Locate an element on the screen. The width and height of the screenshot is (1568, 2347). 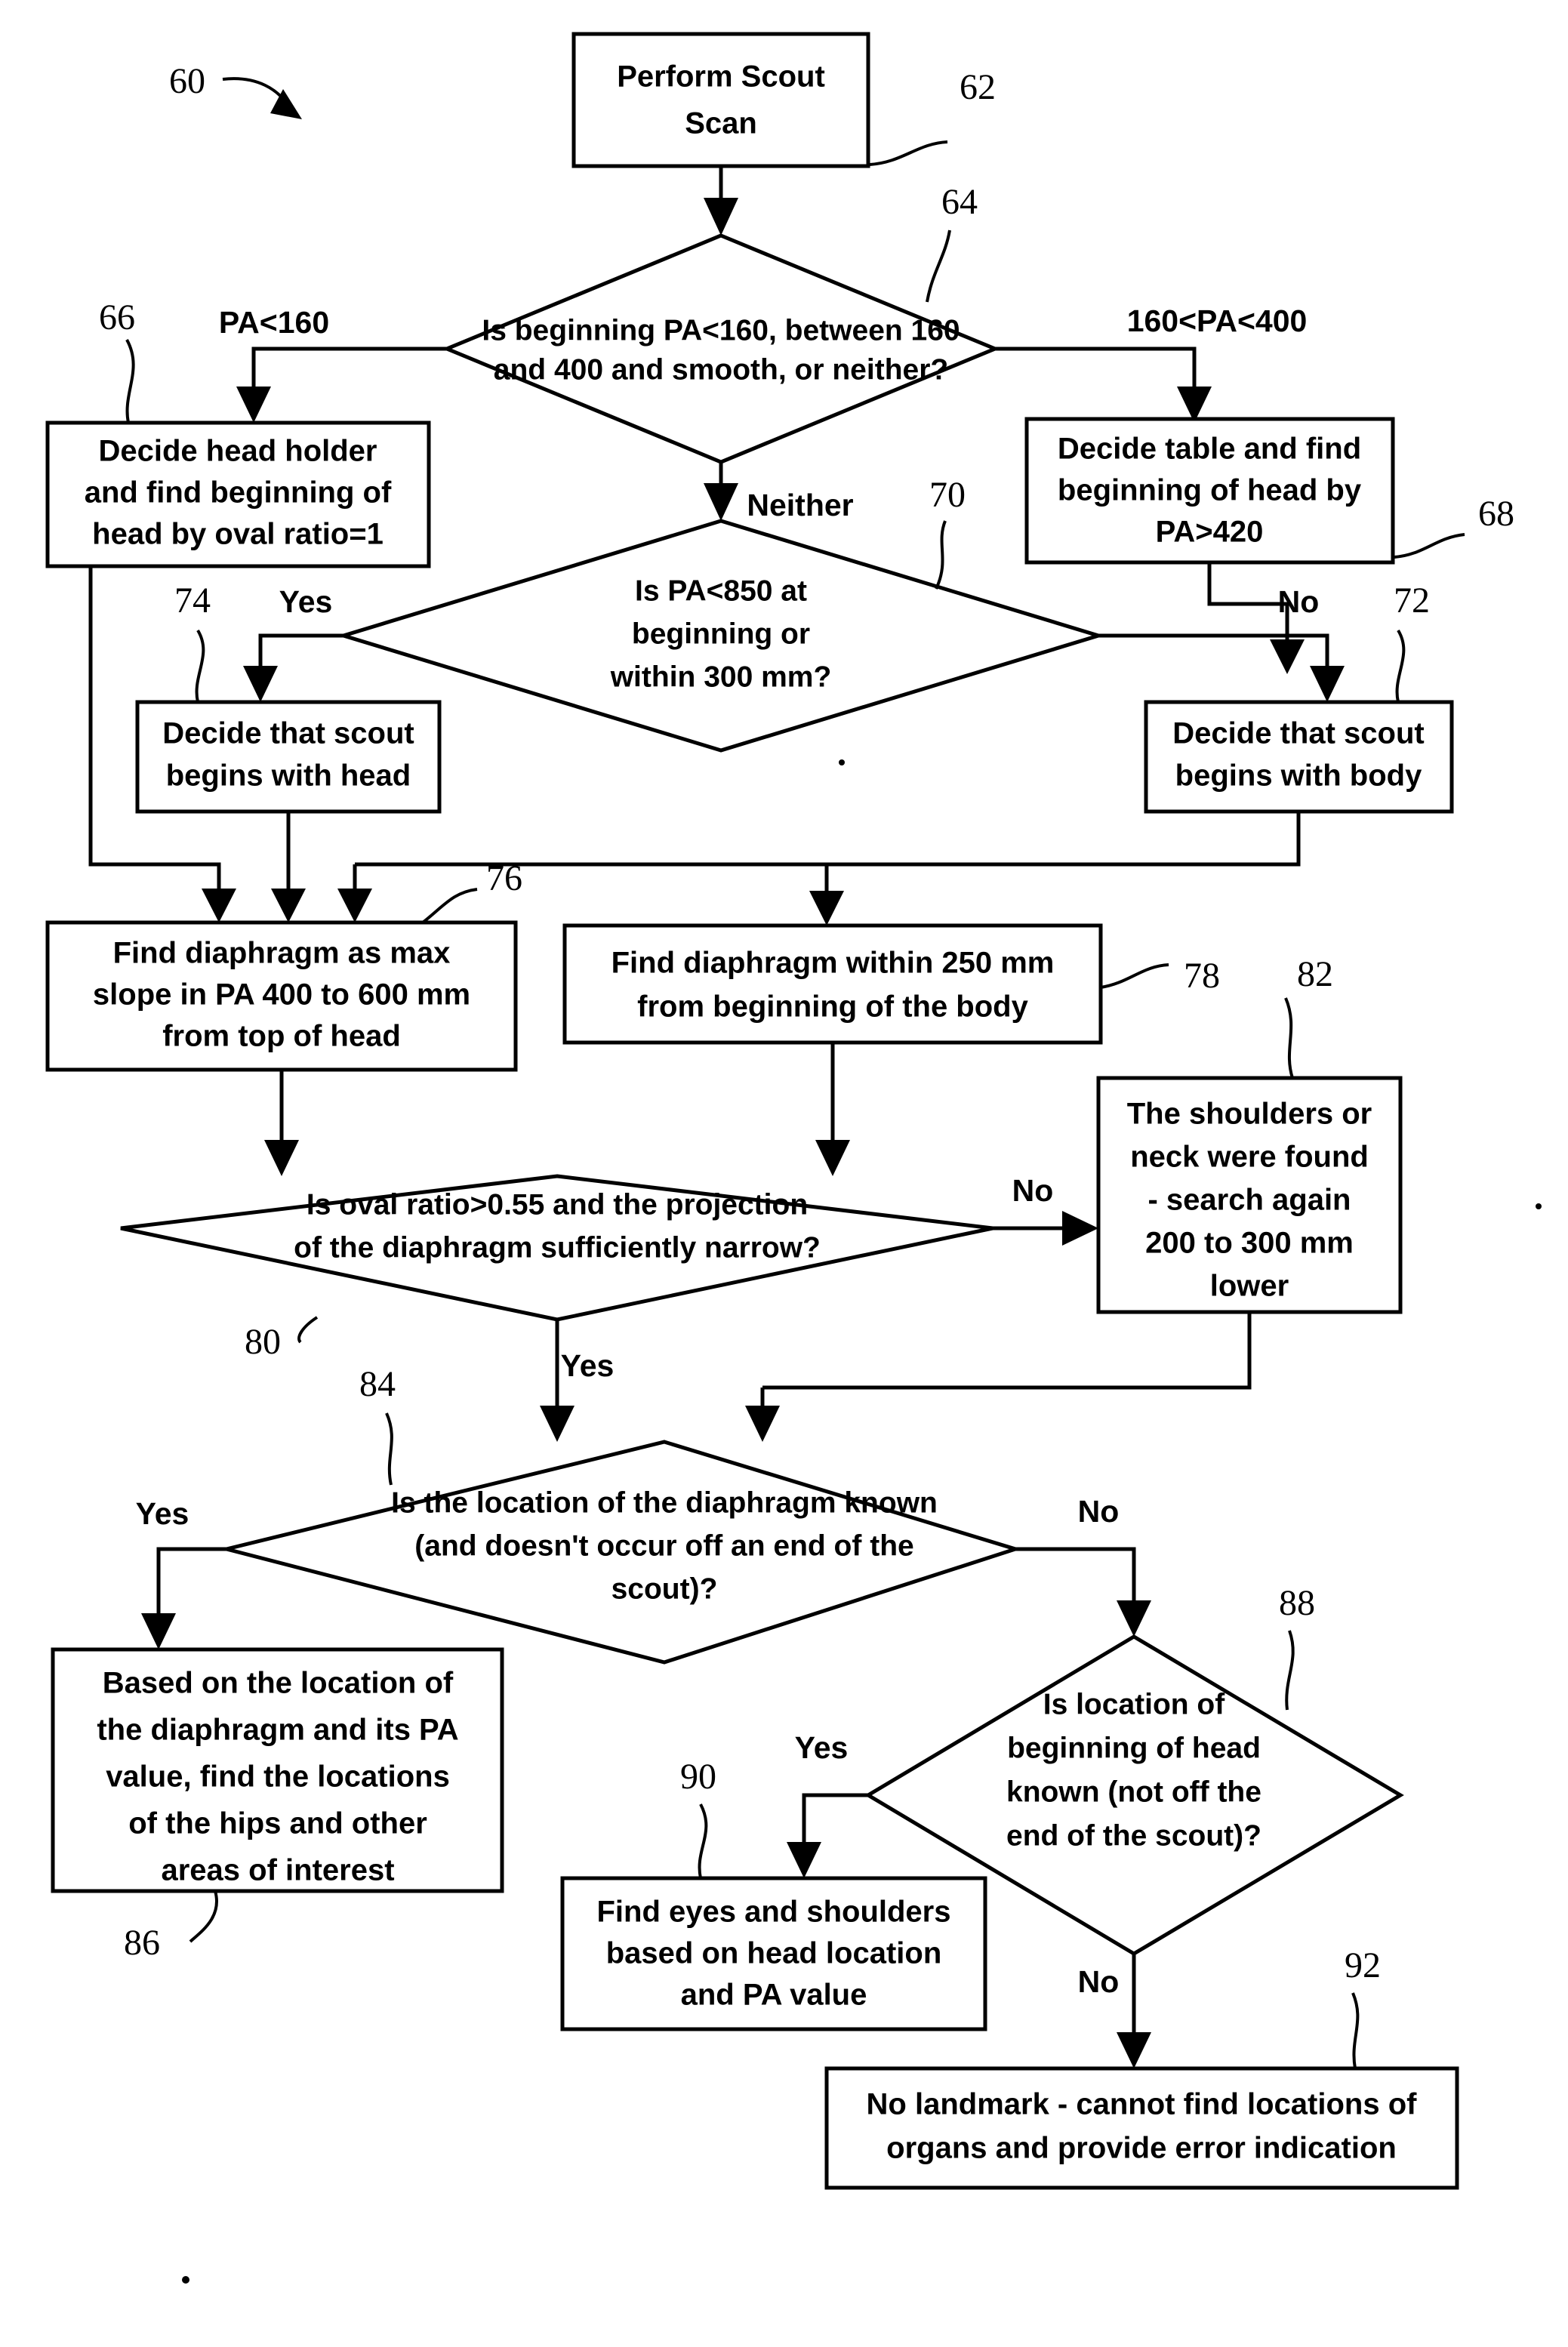
figure-reference-60: 60 is located at coordinates (235, 90).